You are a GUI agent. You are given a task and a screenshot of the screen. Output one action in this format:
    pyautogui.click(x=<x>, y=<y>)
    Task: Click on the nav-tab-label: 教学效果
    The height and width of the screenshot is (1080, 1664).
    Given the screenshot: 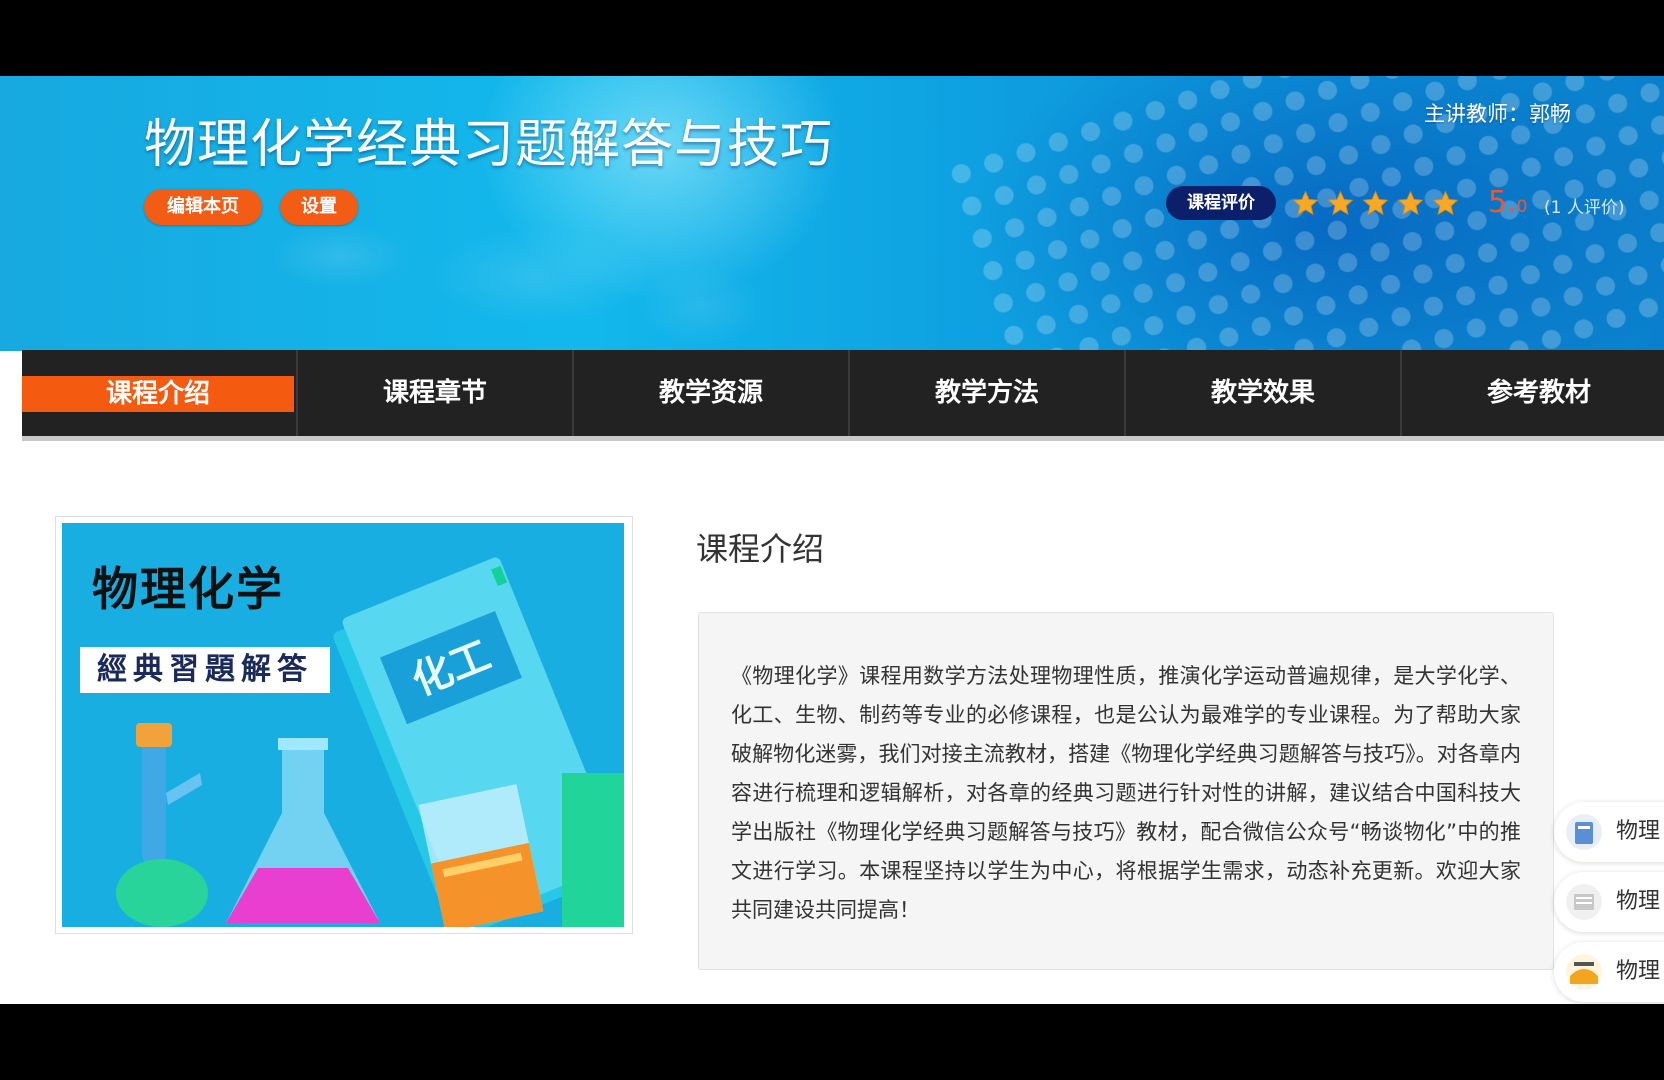 What is the action you would take?
    pyautogui.click(x=1262, y=393)
    